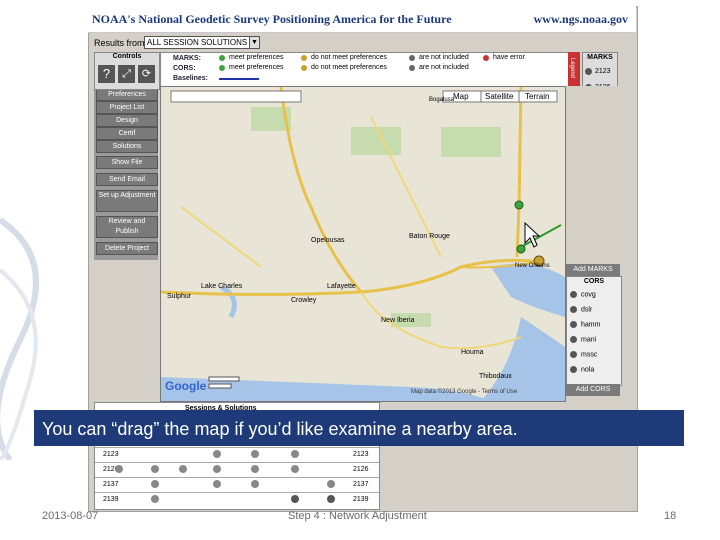 This screenshot has width=720, height=540. Describe the element at coordinates (495, 376) in the screenshot. I see `map-place-label: Thibodaux` at that location.